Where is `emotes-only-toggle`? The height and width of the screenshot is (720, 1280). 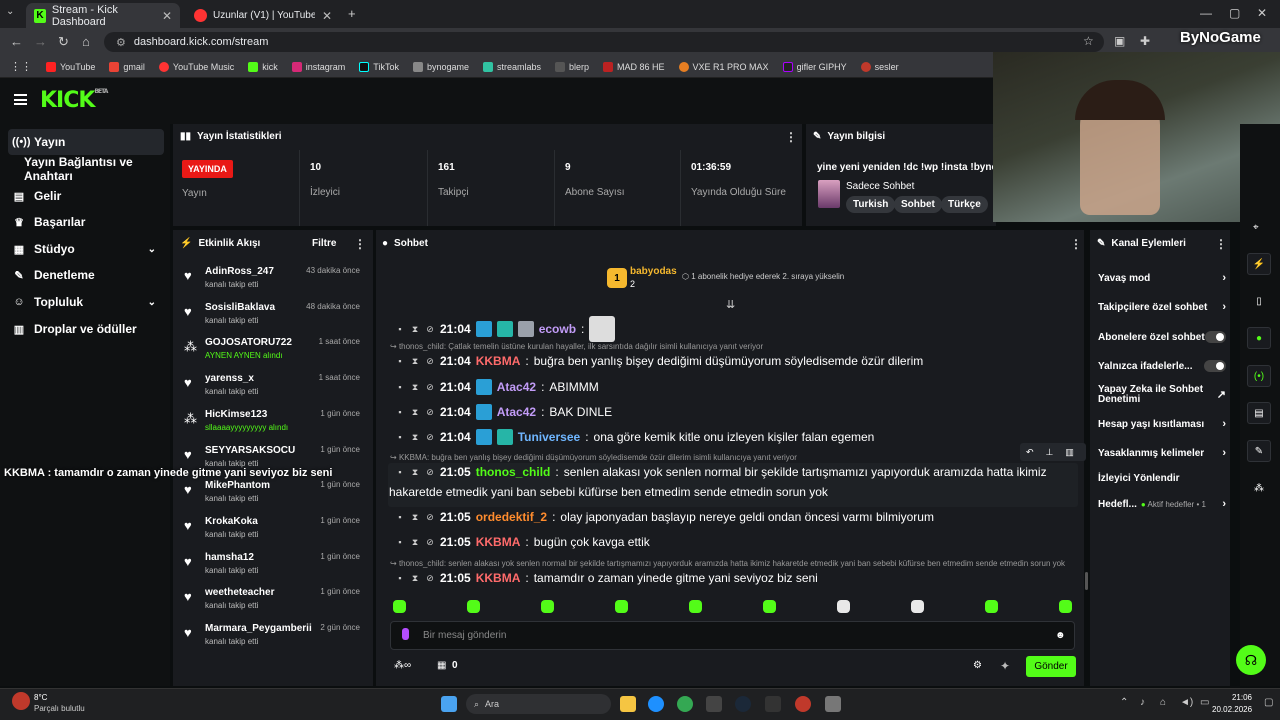 emotes-only-toggle is located at coordinates (1215, 366).